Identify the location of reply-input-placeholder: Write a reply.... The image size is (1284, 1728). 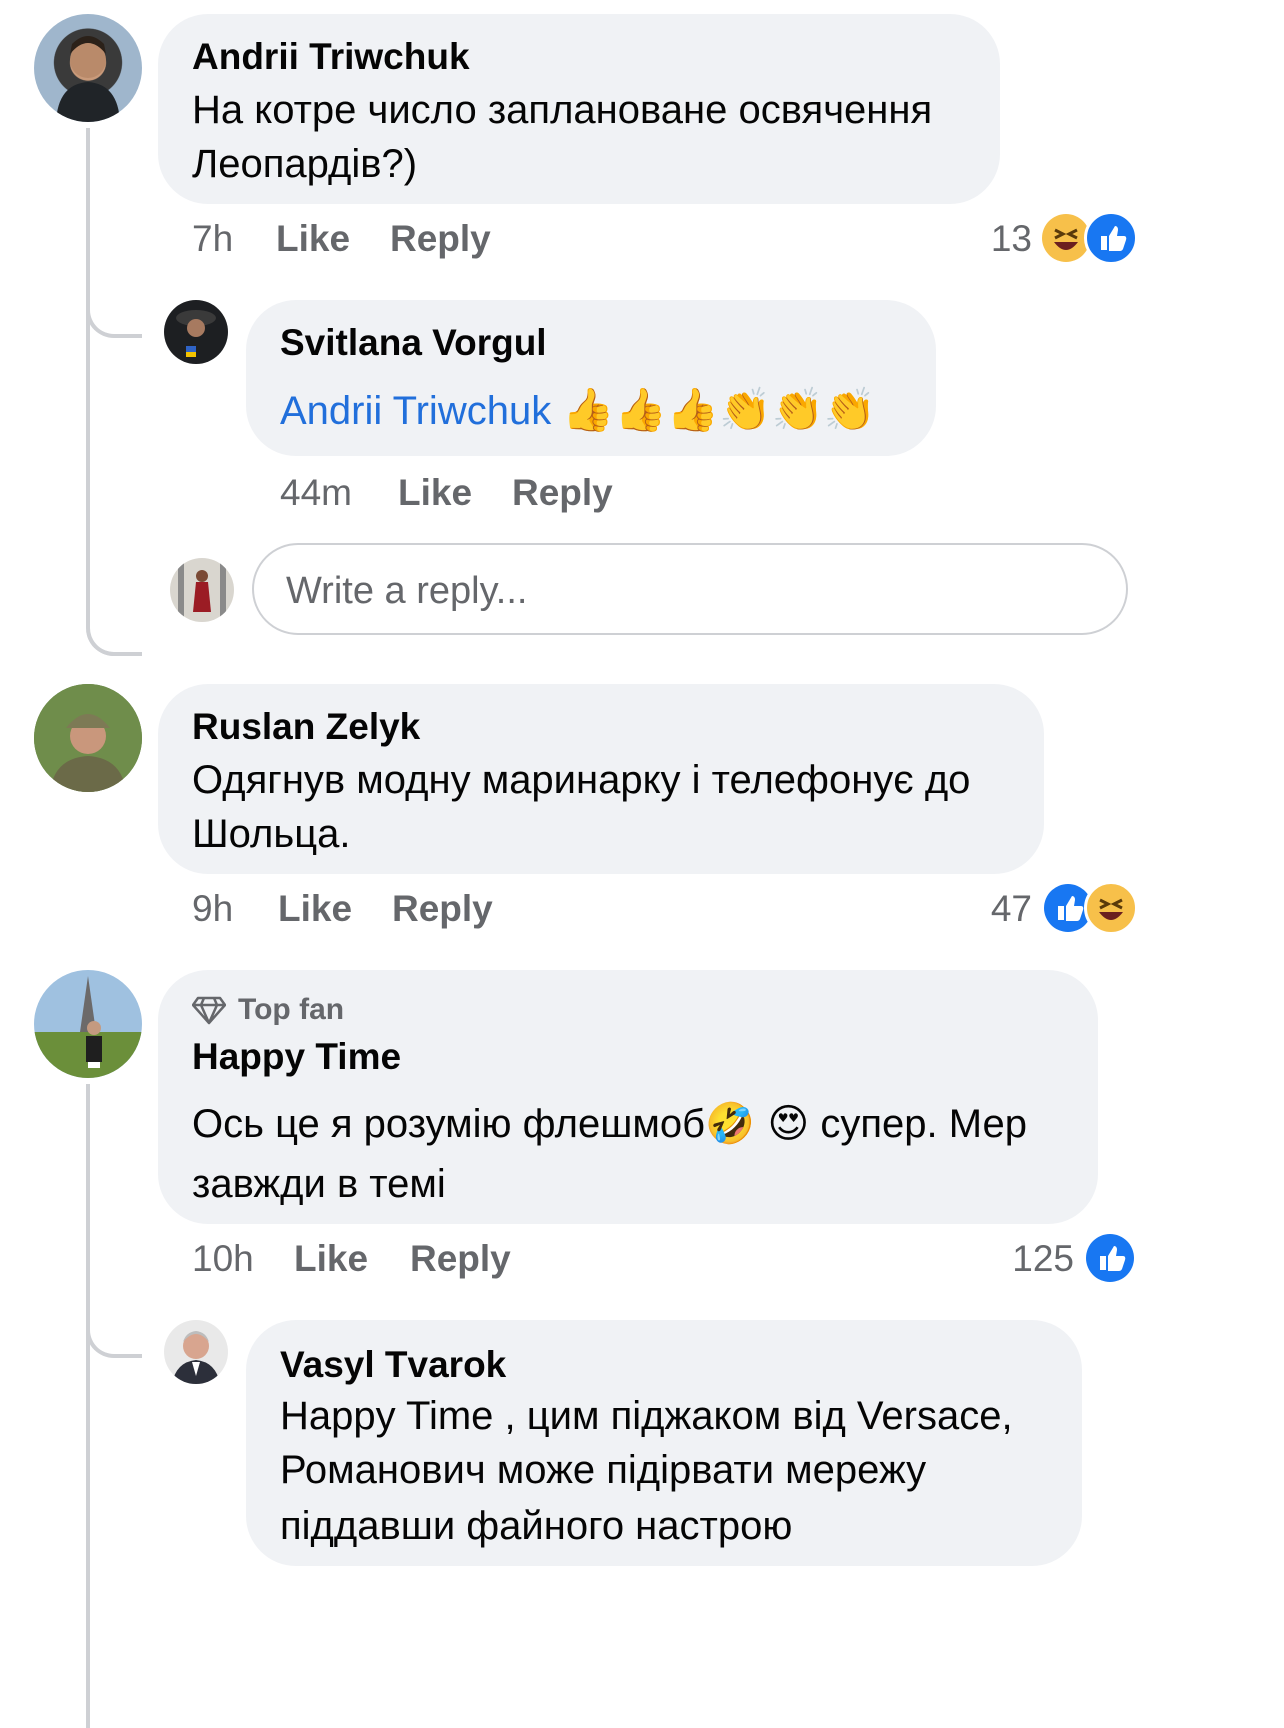
(407, 591).